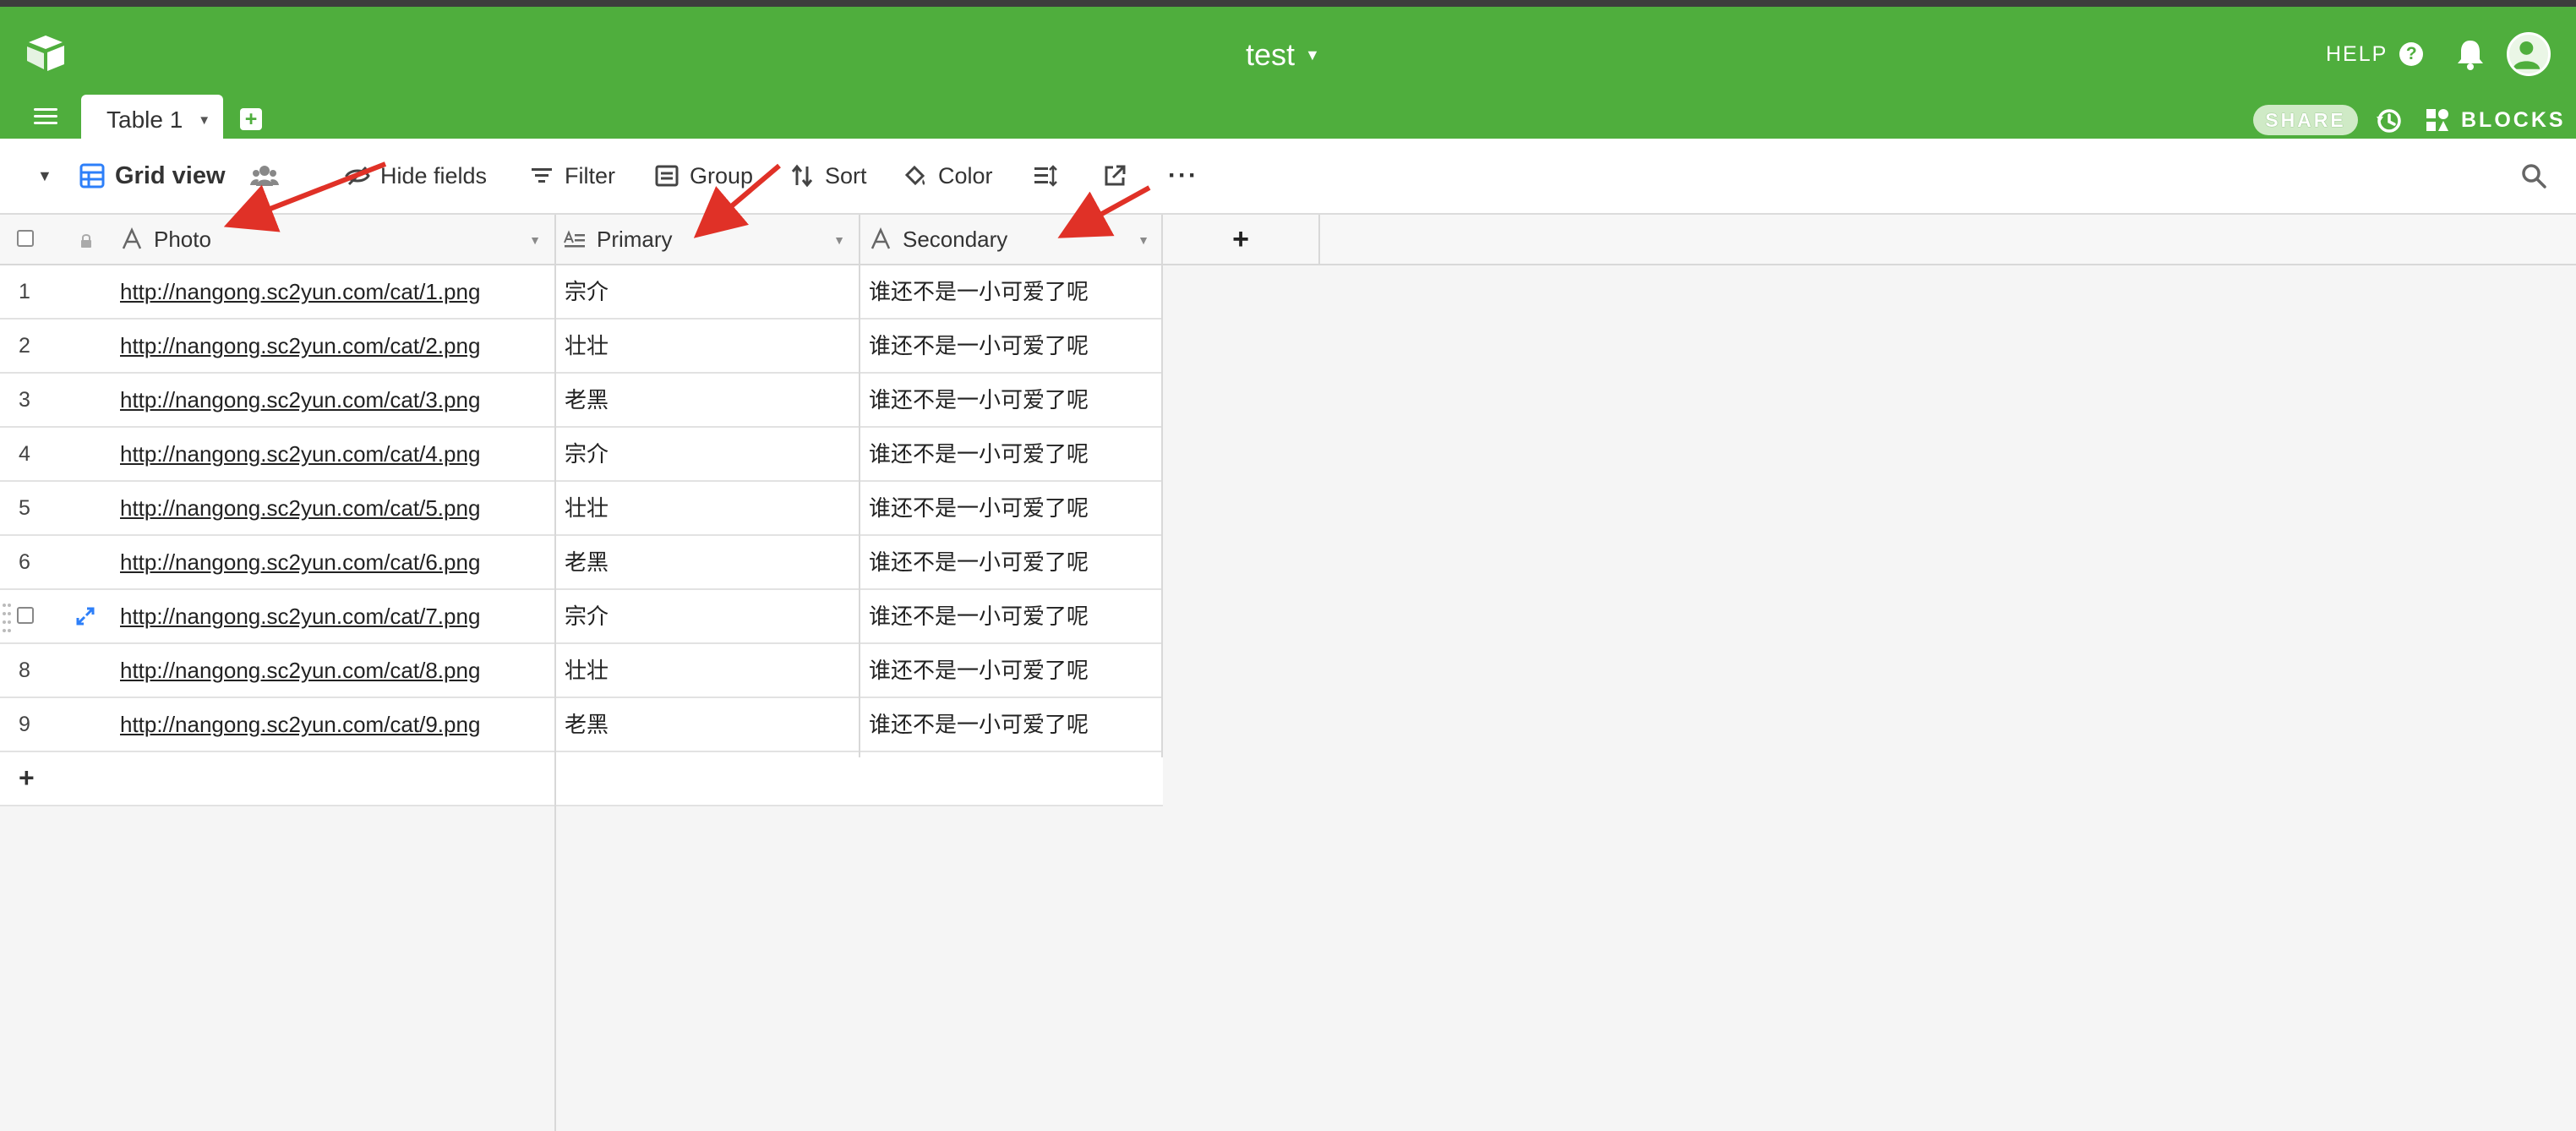 This screenshot has height=1131, width=2576. What do you see at coordinates (144, 120) in the screenshot?
I see `tab-label: Table 1` at bounding box center [144, 120].